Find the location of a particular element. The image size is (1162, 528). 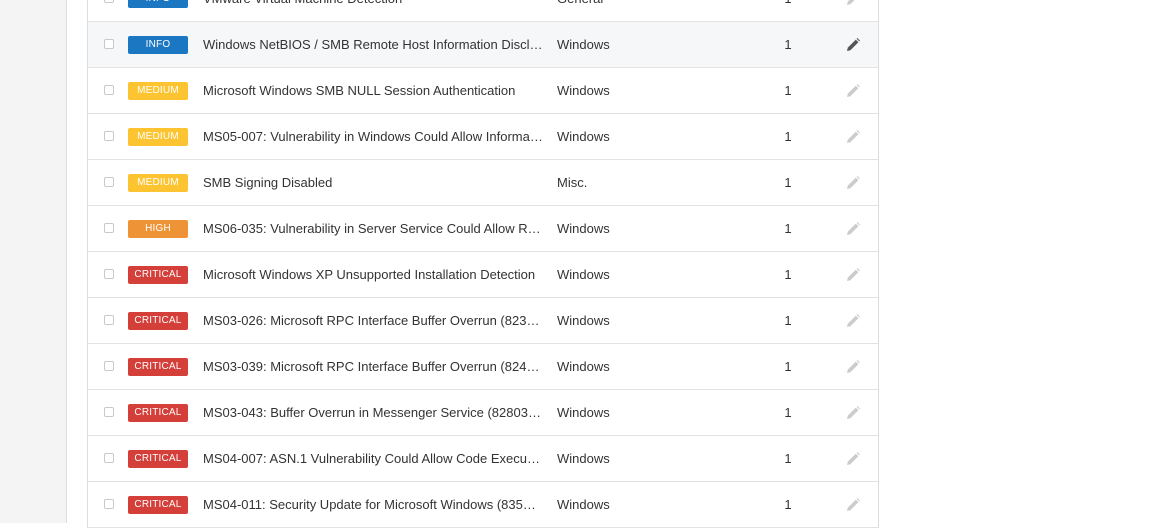

plugin-family: Misc. is located at coordinates (572, 182).